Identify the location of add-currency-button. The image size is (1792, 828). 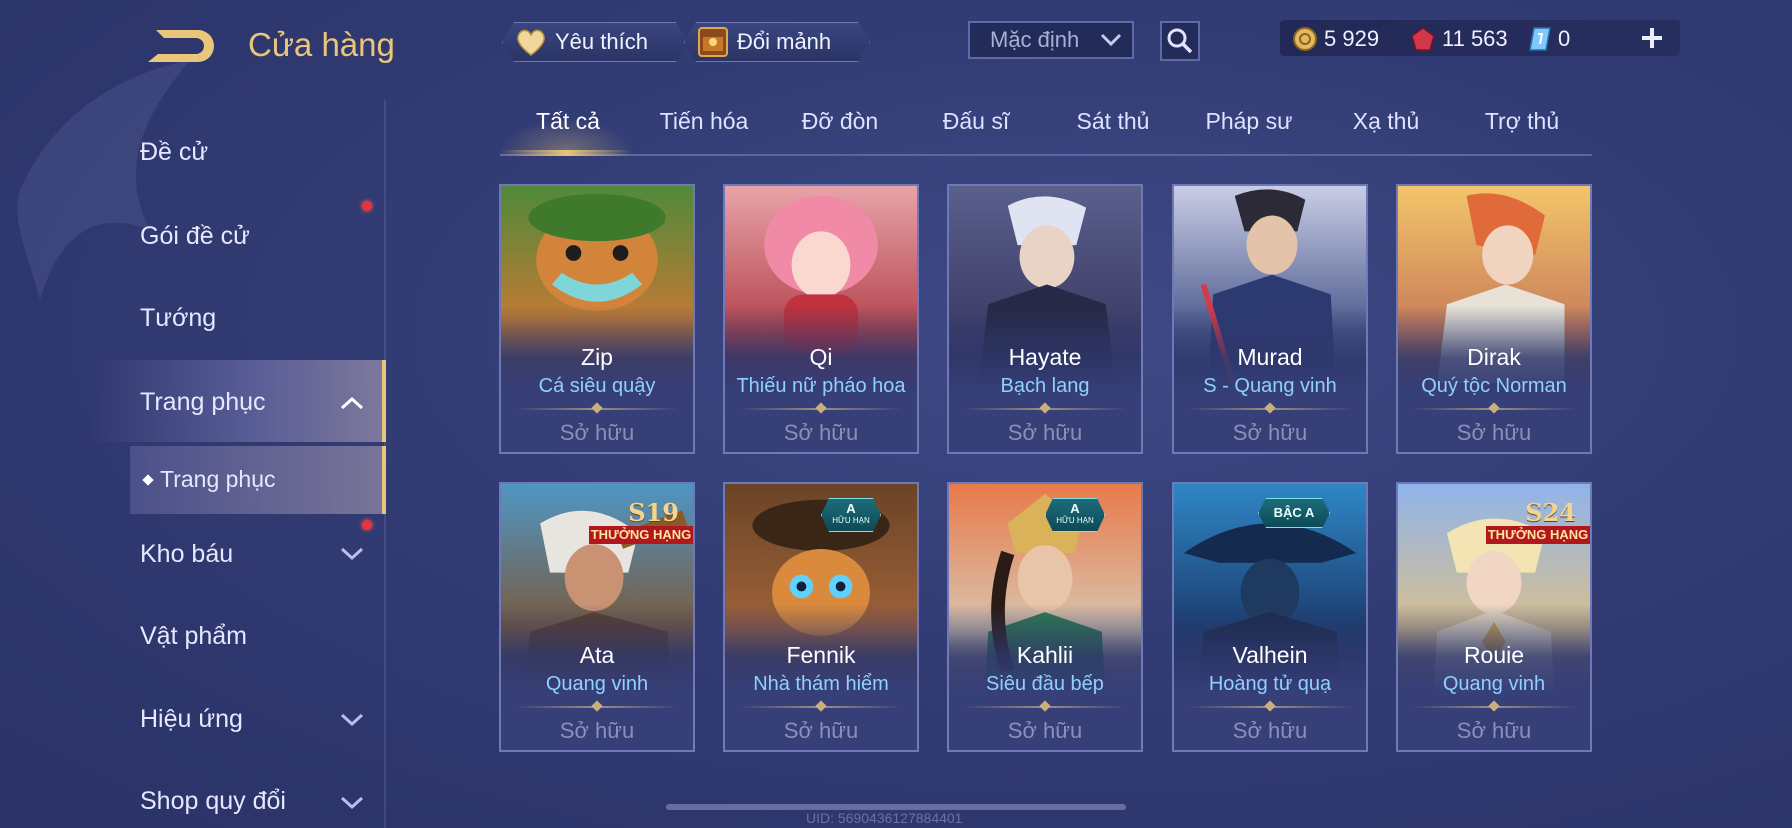
(1652, 38).